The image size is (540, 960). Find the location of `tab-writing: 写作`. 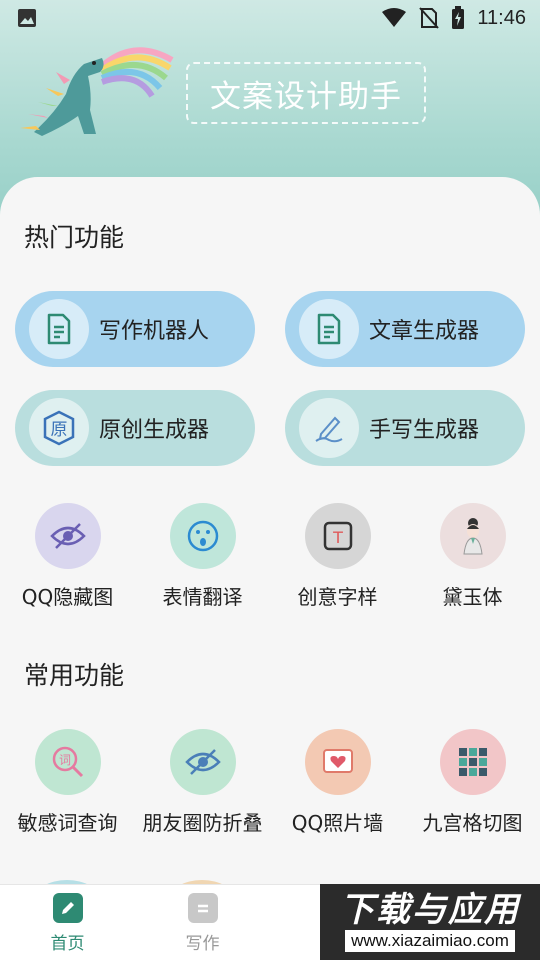

tab-writing: 写作 is located at coordinates (202, 922).